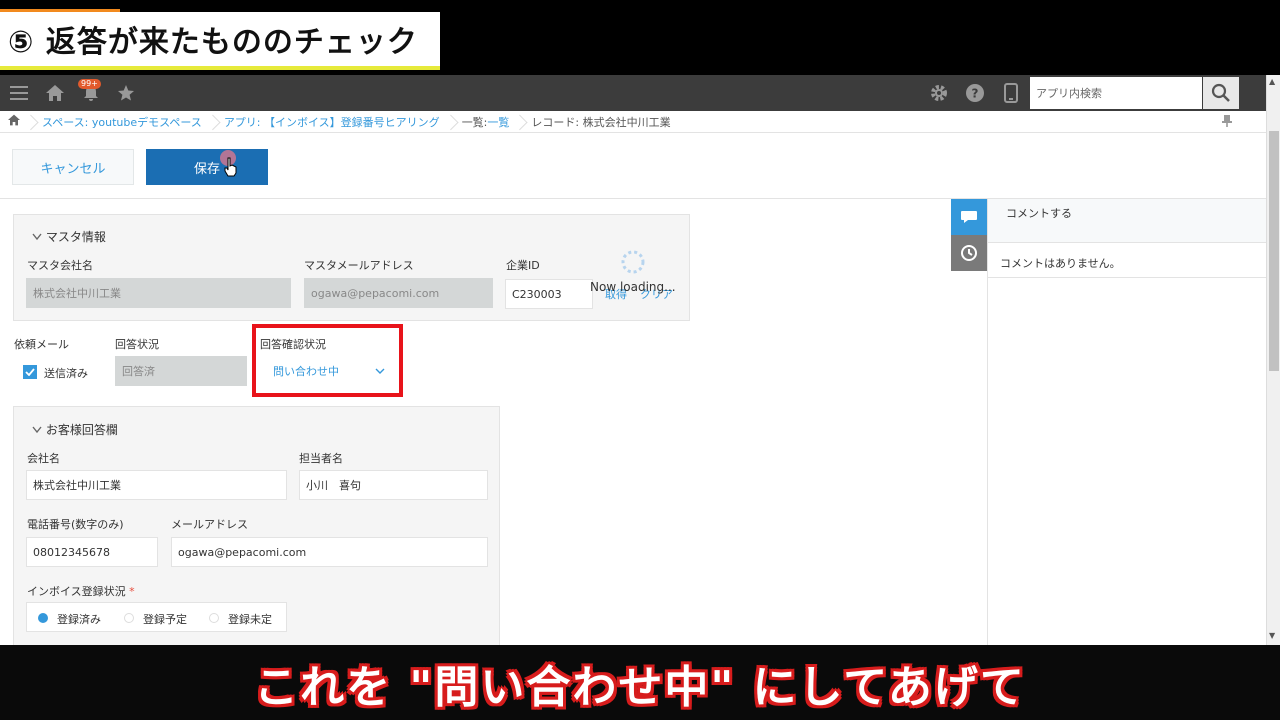 The height and width of the screenshot is (720, 1280). Describe the element at coordinates (76, 591) in the screenshot. I see `invoice-status-label-text: インボイス登録状況` at that location.